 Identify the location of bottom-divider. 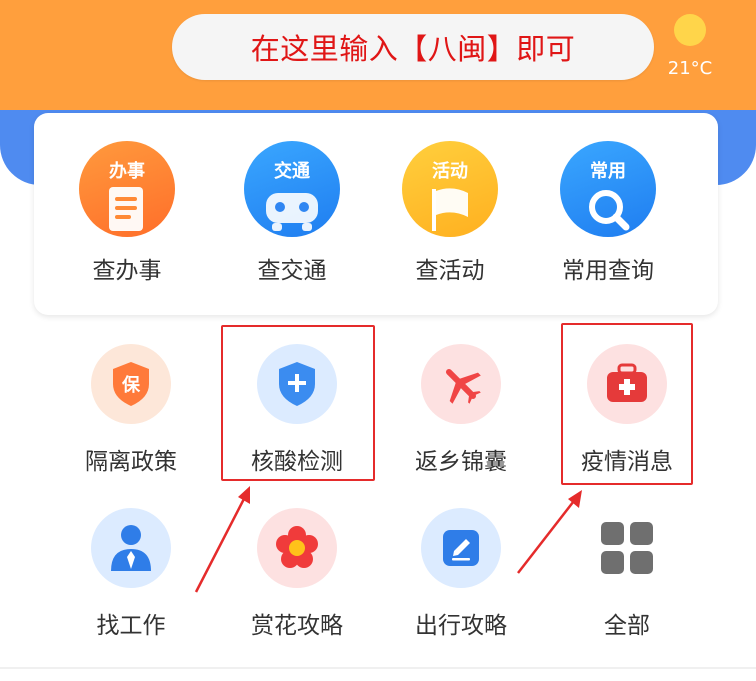
(378, 668).